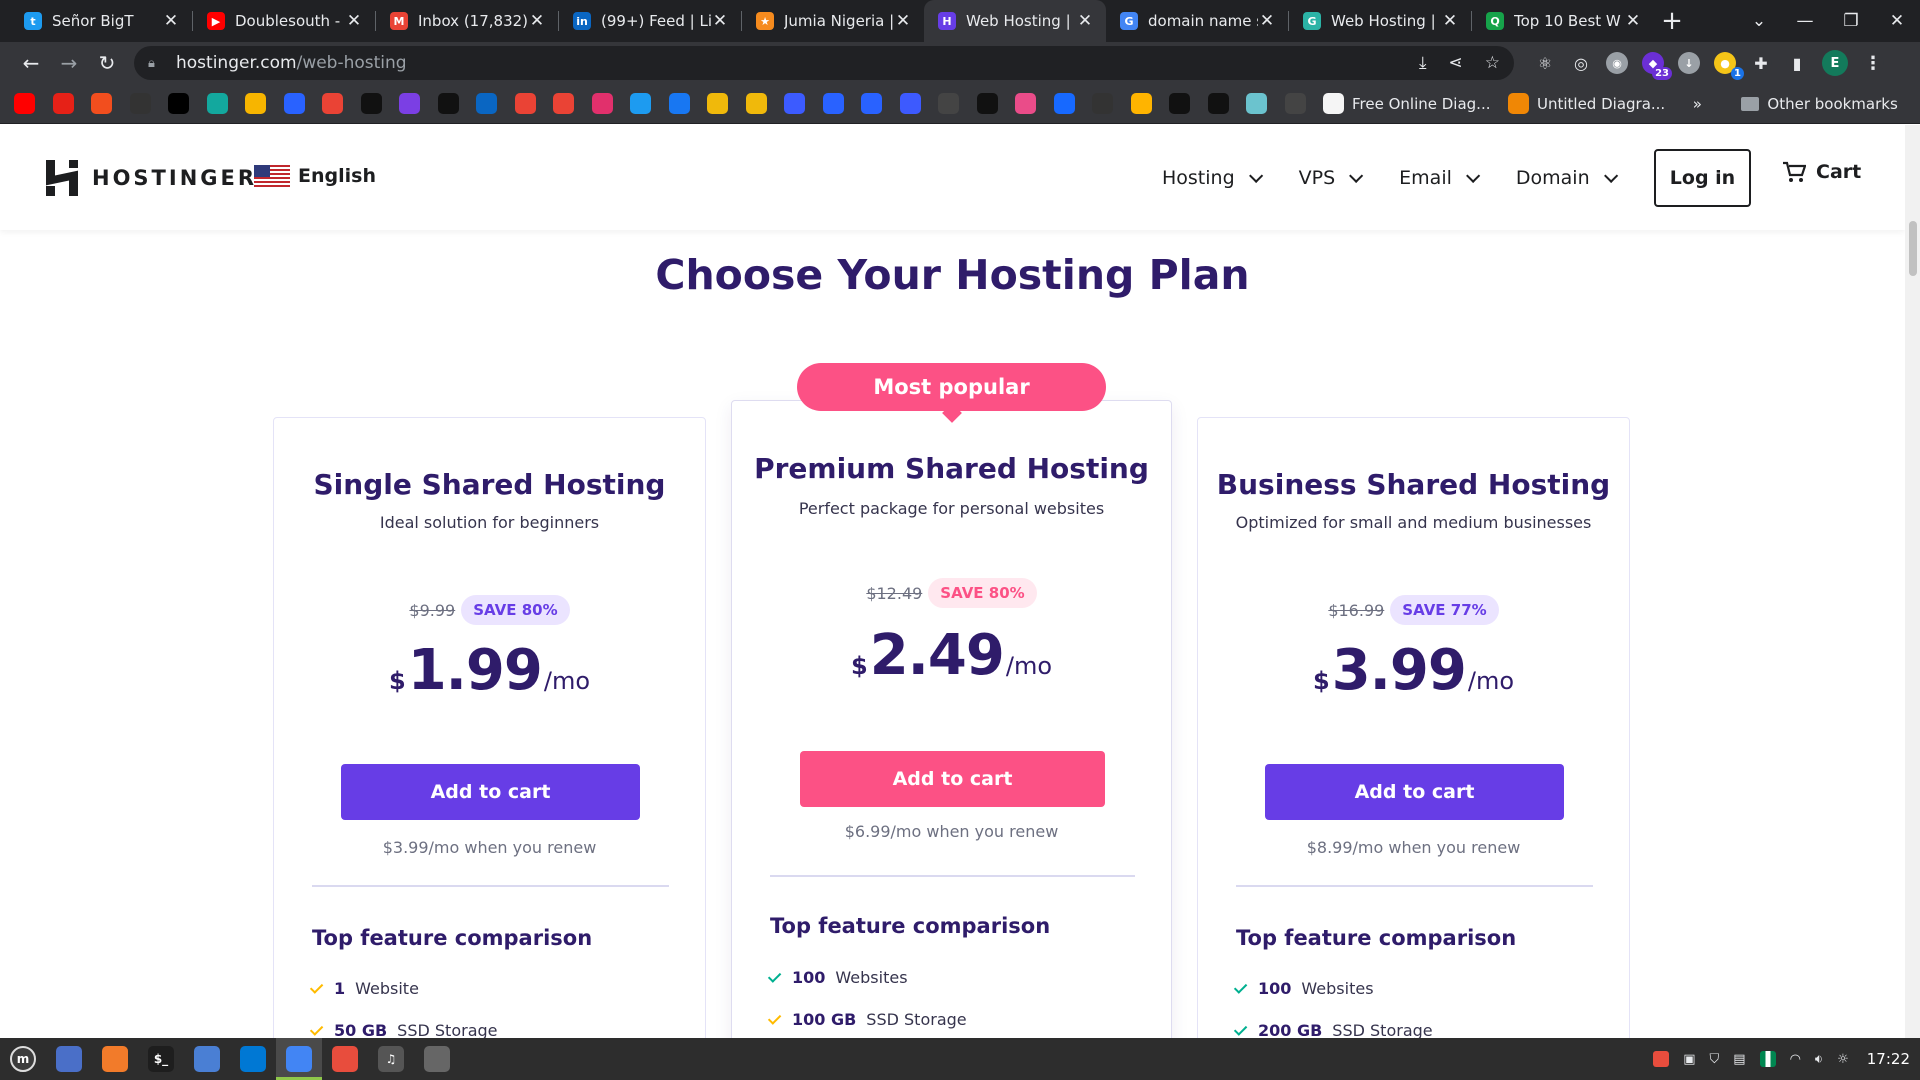 The image size is (1920, 1080). Describe the element at coordinates (1821, 172) in the screenshot. I see `cart-link: Cart` at that location.